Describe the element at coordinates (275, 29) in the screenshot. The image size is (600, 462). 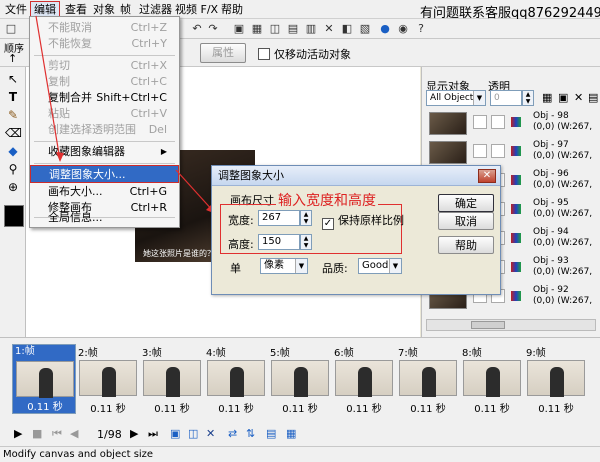
I see `layers-icon: ◫` at that location.